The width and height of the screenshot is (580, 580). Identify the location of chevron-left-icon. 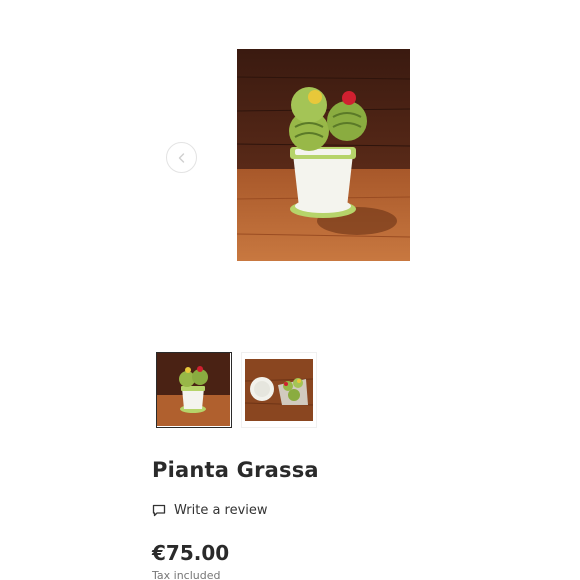
(181, 157).